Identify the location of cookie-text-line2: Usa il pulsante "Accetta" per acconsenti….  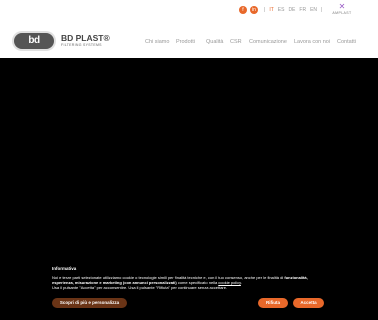
(140, 287).